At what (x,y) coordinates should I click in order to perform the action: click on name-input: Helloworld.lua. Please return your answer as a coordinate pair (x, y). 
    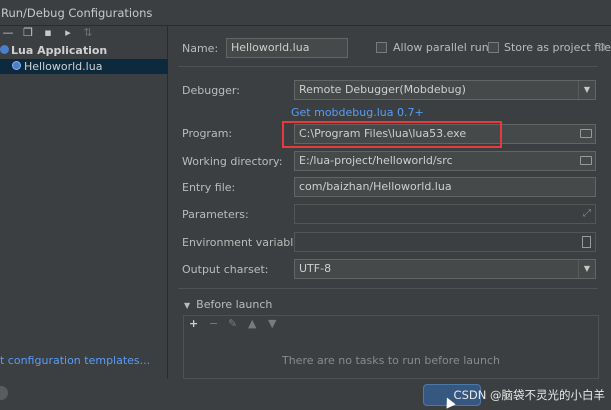
    Looking at the image, I should click on (287, 48).